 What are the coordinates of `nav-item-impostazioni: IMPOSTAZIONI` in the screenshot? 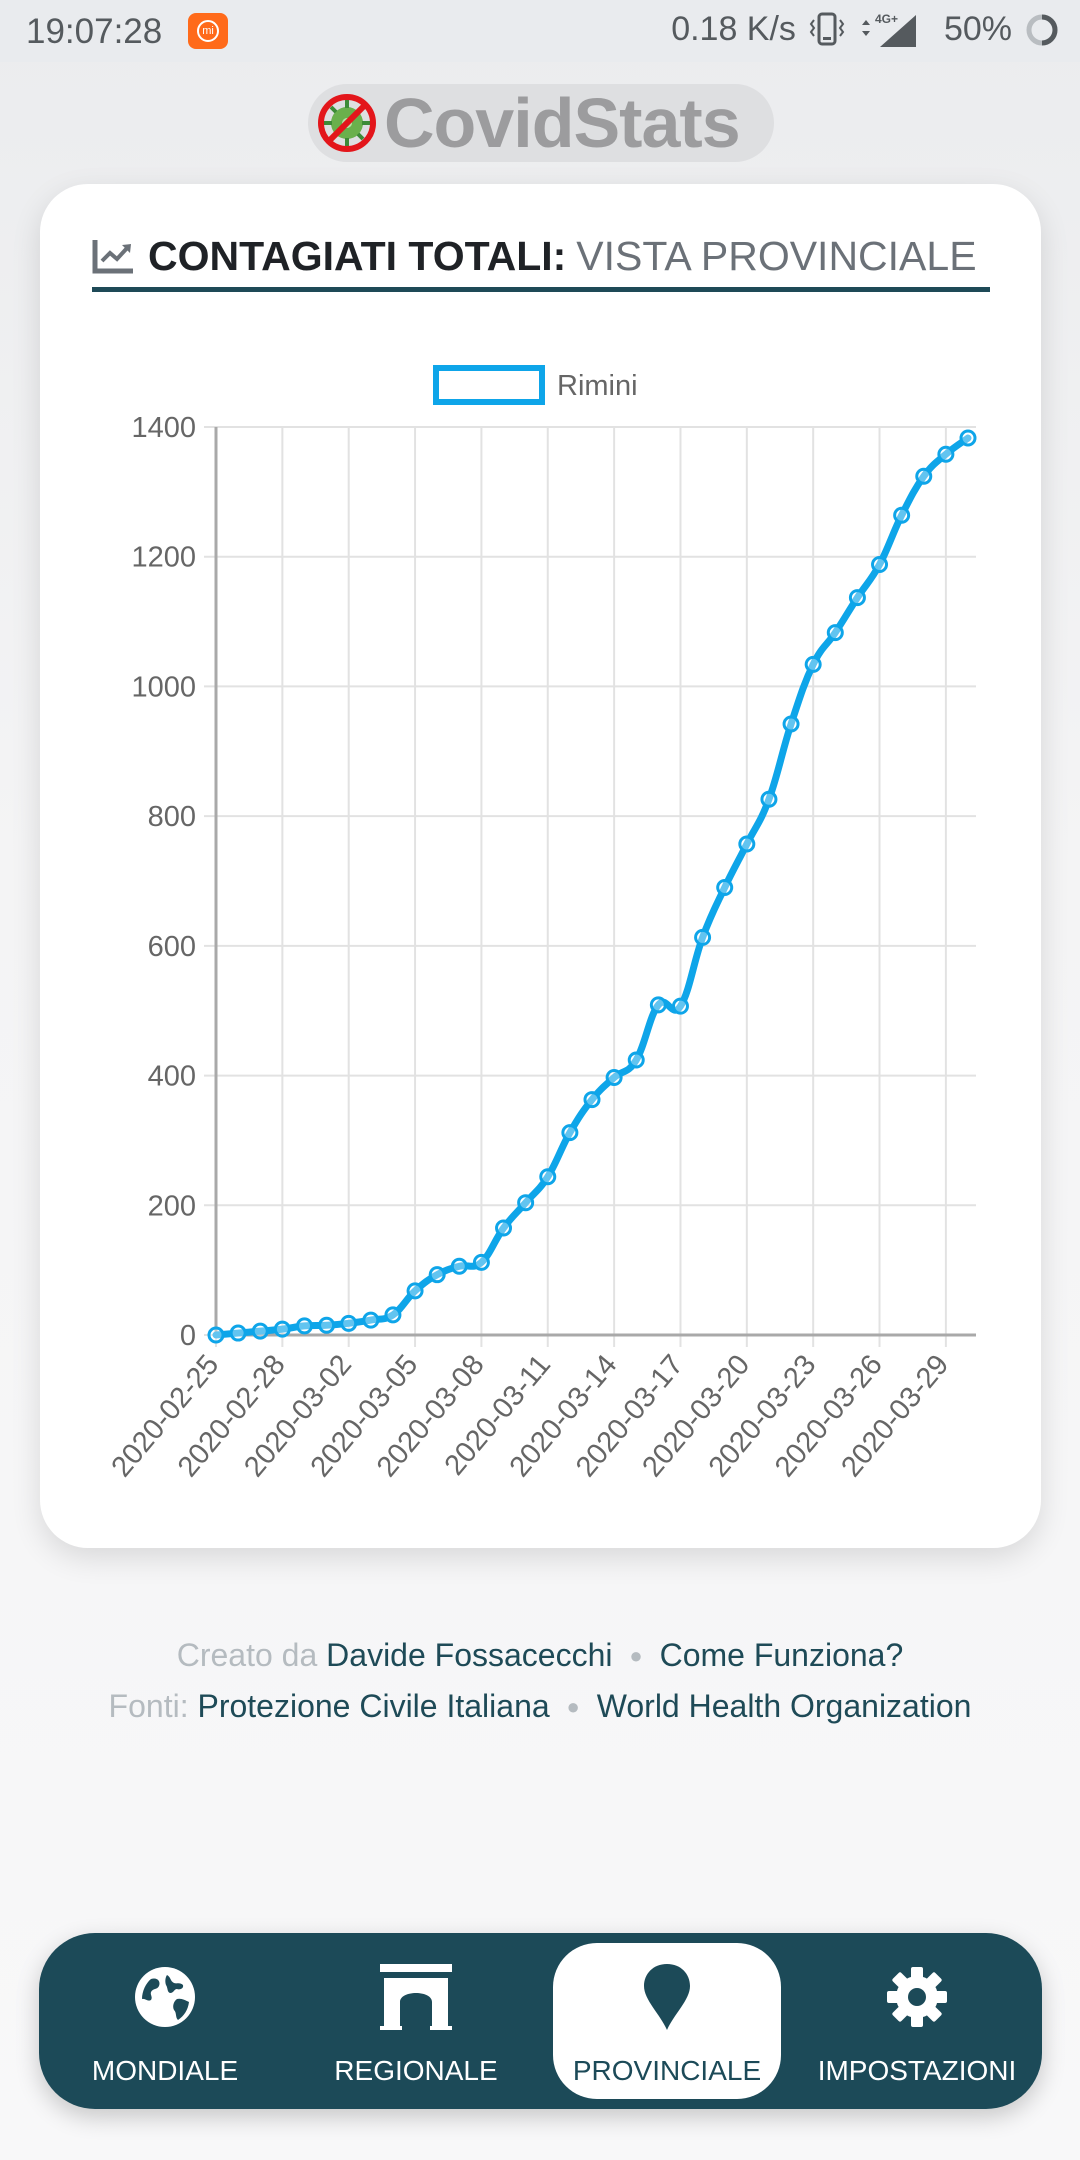 It's located at (917, 2021).